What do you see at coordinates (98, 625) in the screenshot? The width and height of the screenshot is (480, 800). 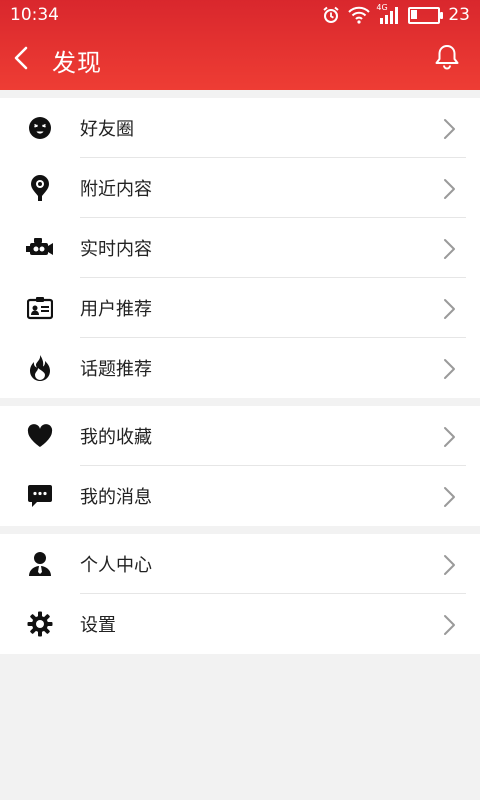 I see `menu-item-label: 设置` at bounding box center [98, 625].